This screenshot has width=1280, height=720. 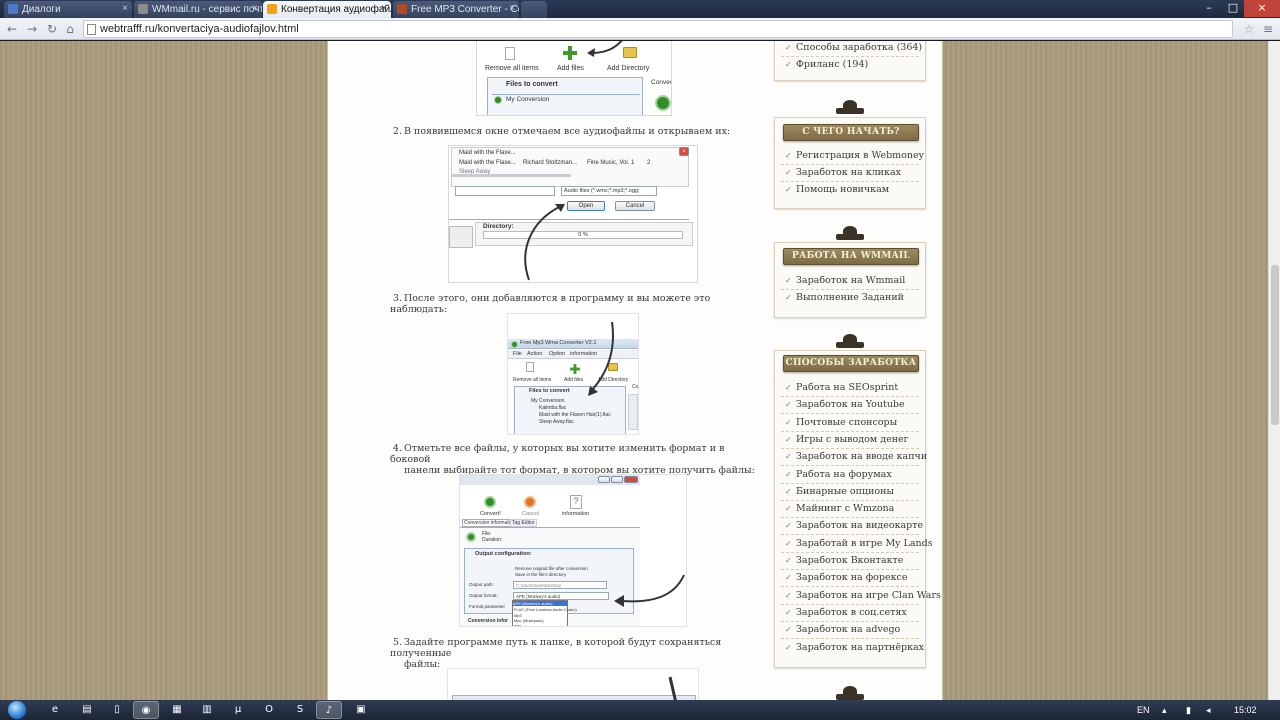 What do you see at coordinates (540, 603) in the screenshot?
I see `format-option: APE (Monkey's audio)` at bounding box center [540, 603].